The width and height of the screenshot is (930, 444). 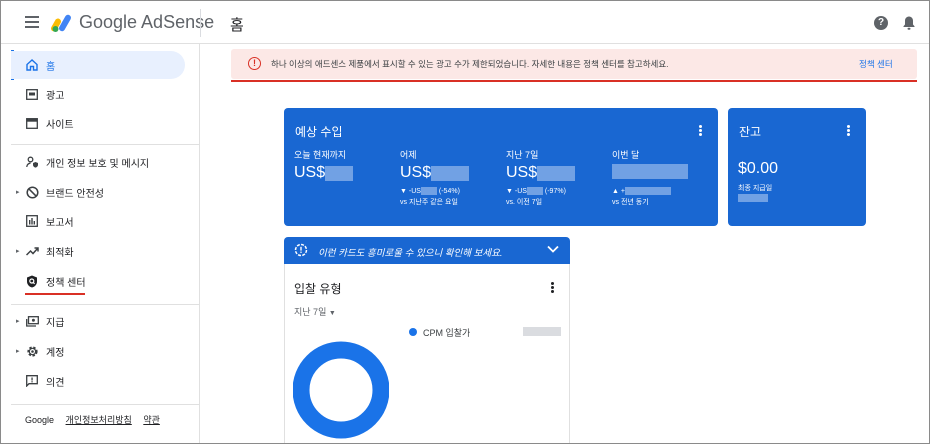 What do you see at coordinates (98, 351) in the screenshot?
I see `sidebar-item-account: ▸ 계정` at bounding box center [98, 351].